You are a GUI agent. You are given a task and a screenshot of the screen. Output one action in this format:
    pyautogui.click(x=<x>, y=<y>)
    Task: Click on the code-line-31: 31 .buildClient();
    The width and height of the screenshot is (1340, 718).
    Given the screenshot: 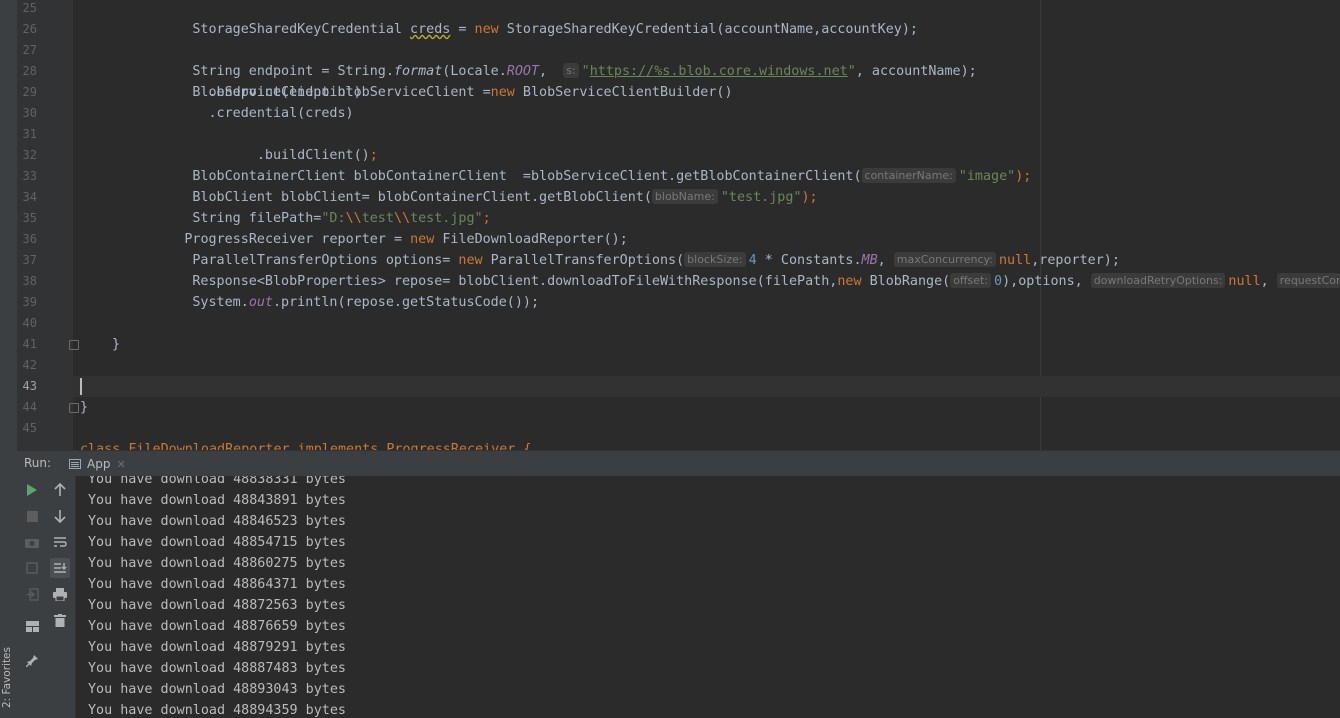 What is the action you would take?
    pyautogui.click(x=678, y=143)
    